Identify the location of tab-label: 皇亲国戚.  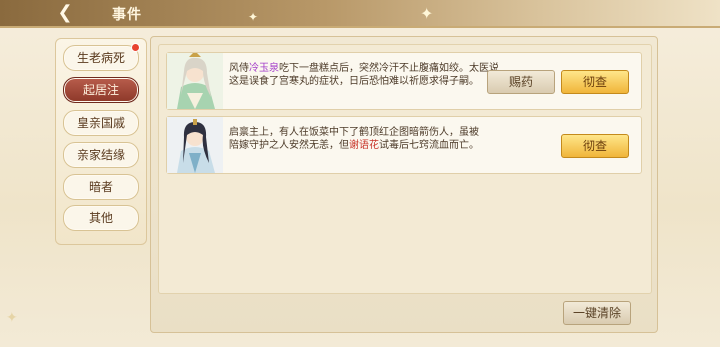
(100, 123).